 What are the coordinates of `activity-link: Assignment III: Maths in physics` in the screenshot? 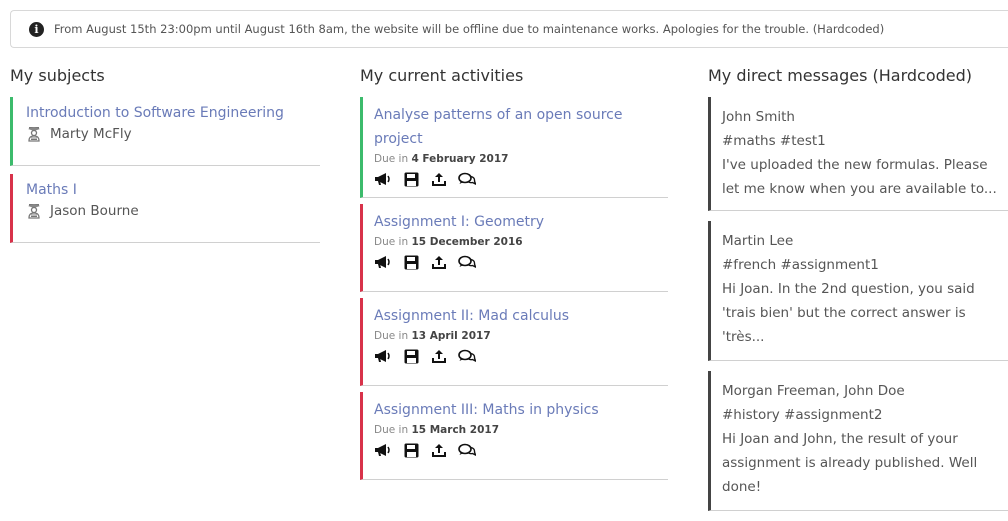 It's located at (521, 410).